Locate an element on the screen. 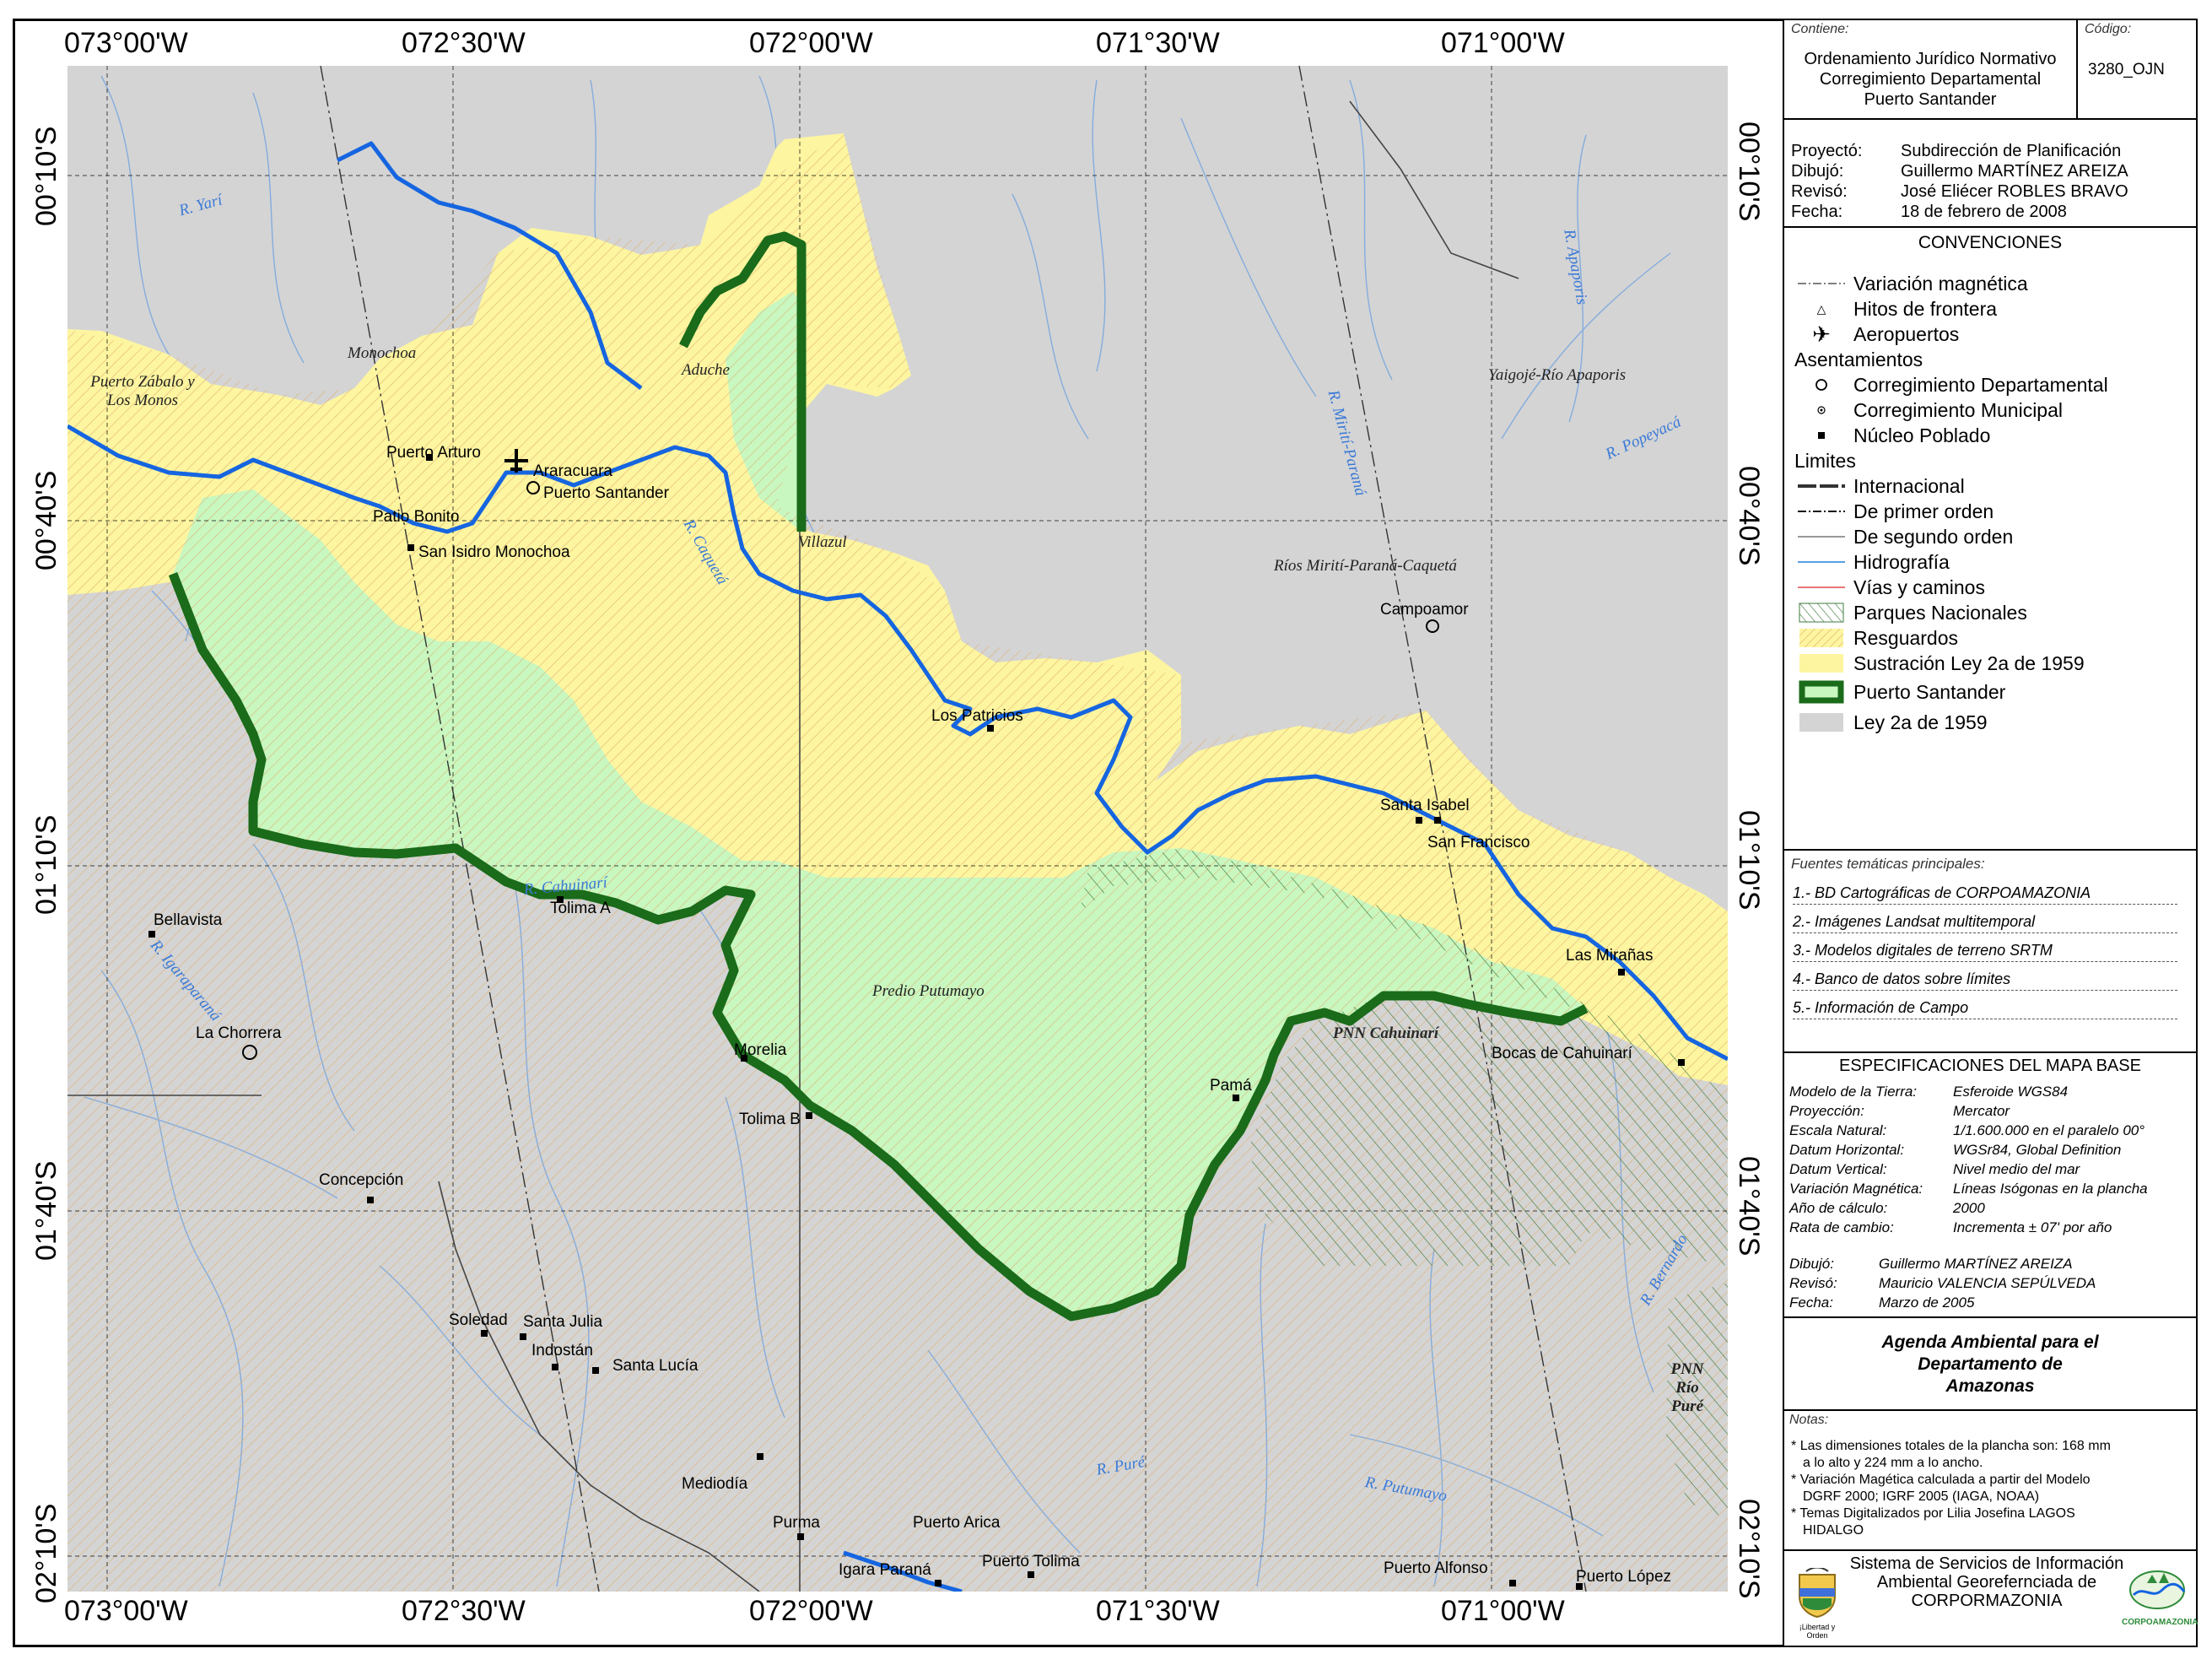 This screenshot has height=1654, width=2212. bottom-lon-label-5: 071°00'W is located at coordinates (1503, 1611).